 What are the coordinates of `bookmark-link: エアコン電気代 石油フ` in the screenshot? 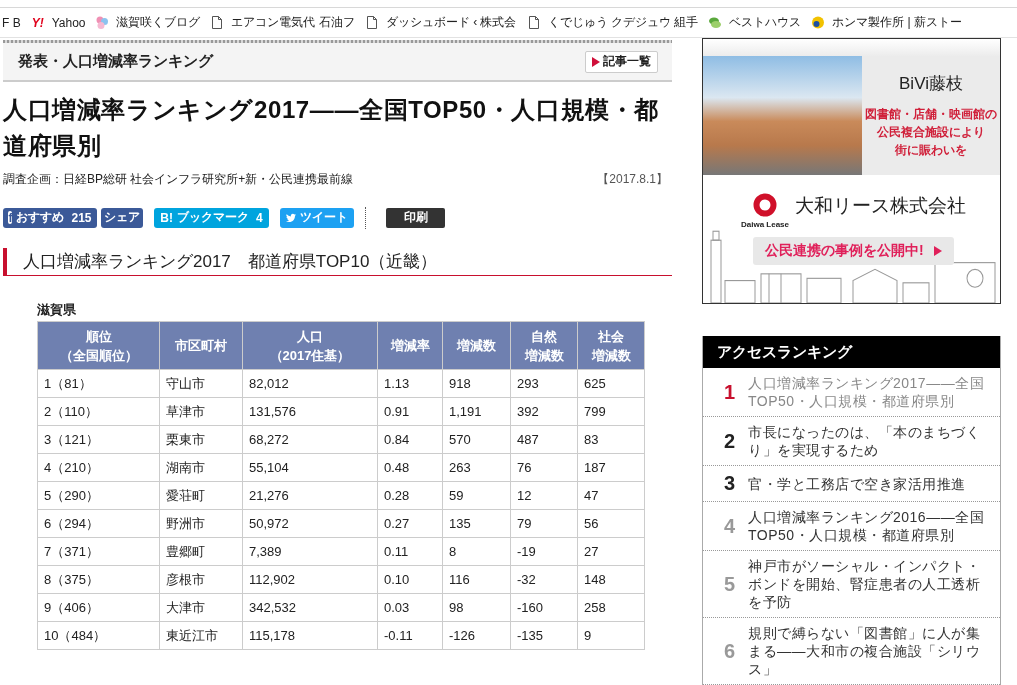 It's located at (283, 22).